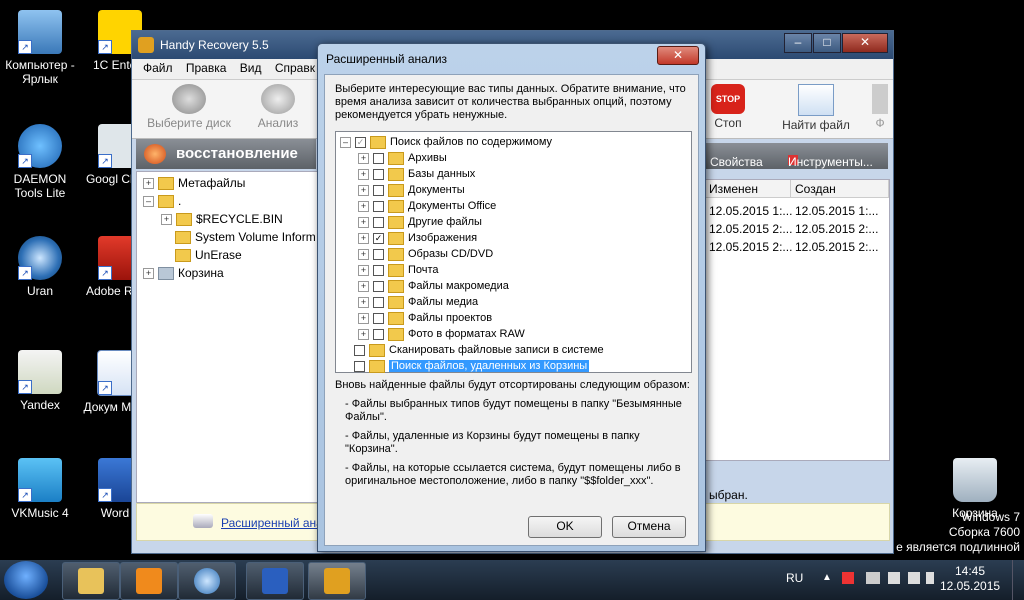 The height and width of the screenshot is (600, 1024). Describe the element at coordinates (728, 107) in the screenshot. I see `stop-button: STOP Стоп` at that location.